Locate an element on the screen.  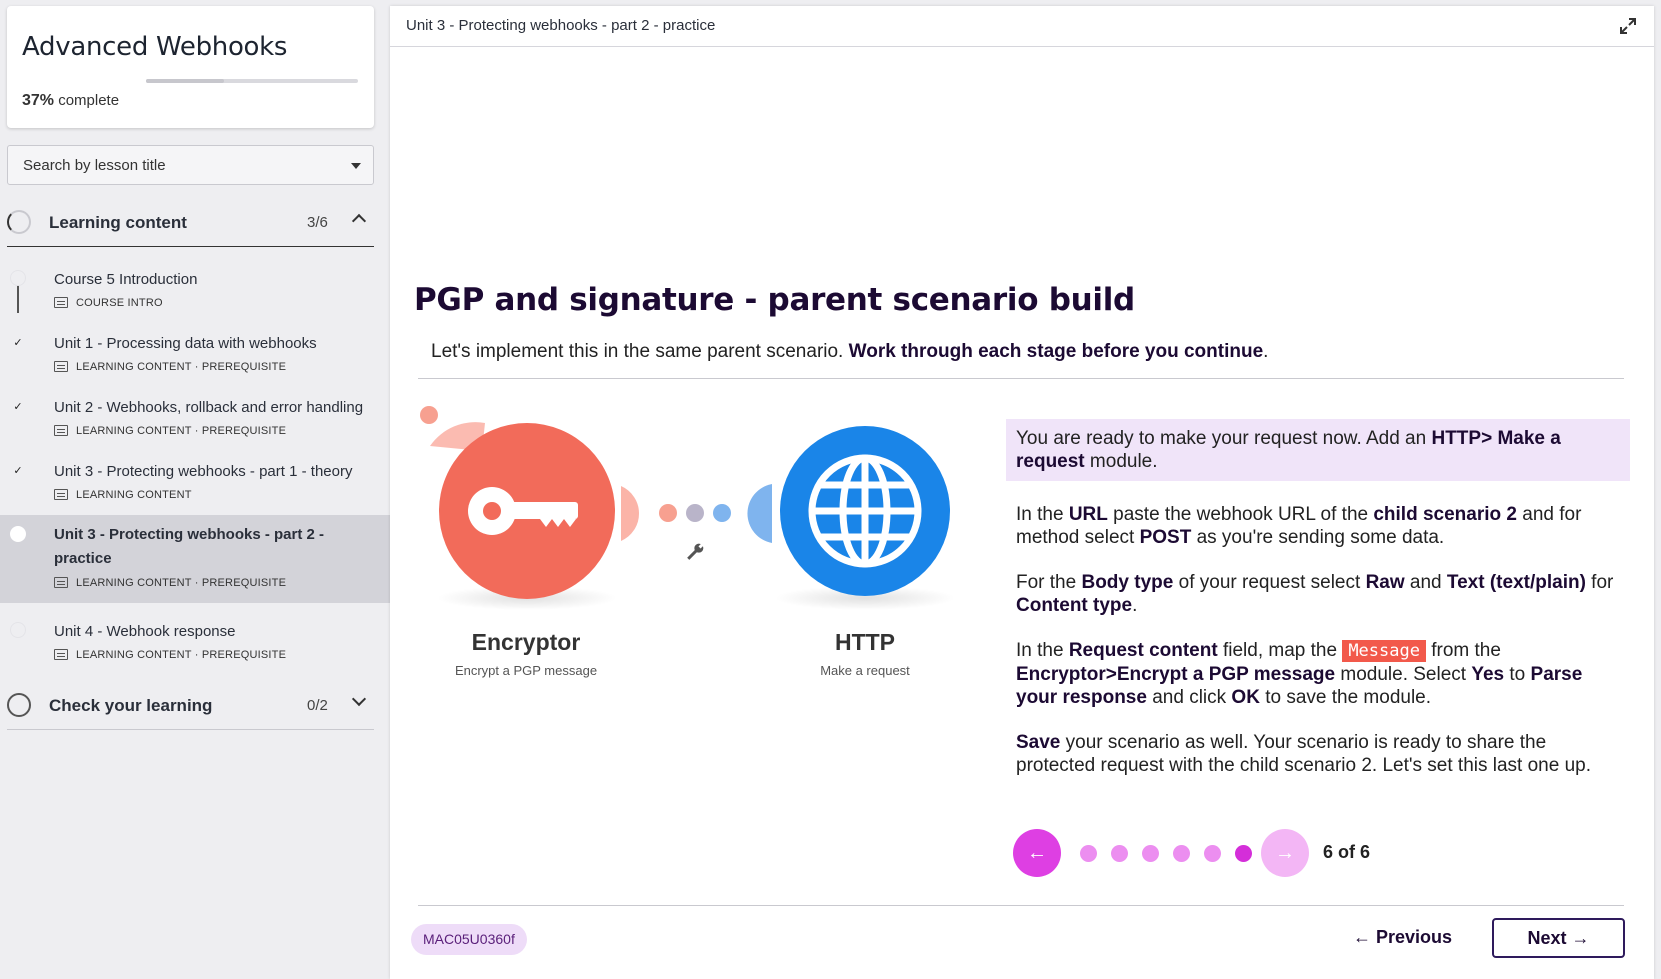
section-check-your-learning: Check your learning 0/2 is located at coordinates (190, 705).